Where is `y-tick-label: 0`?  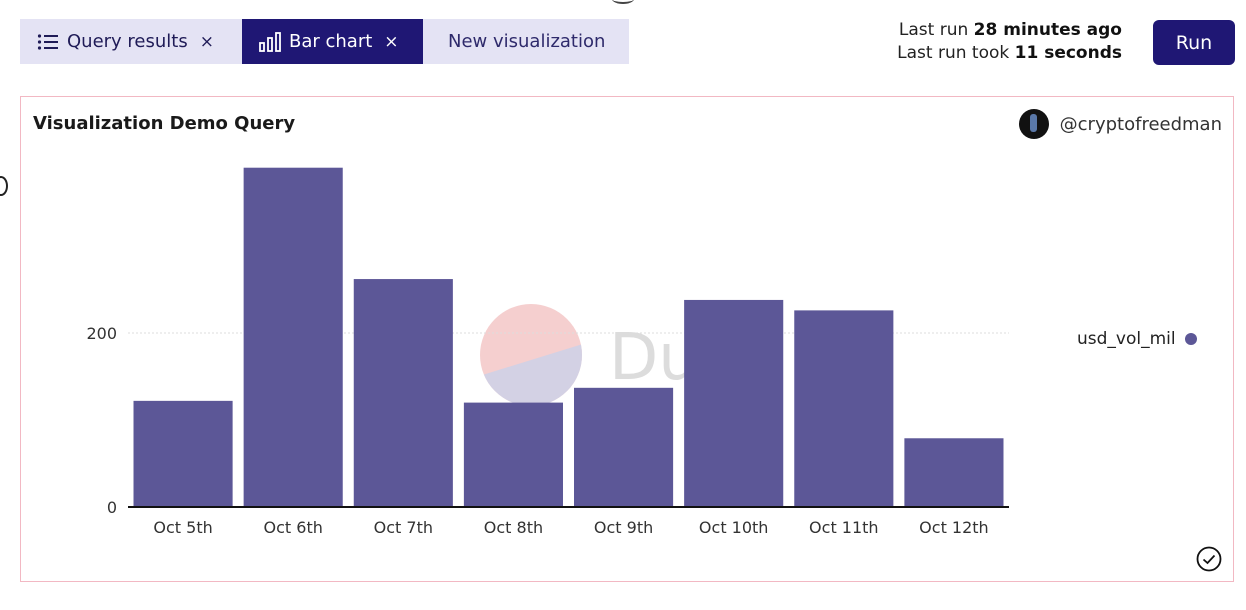 y-tick-label: 0 is located at coordinates (112, 507).